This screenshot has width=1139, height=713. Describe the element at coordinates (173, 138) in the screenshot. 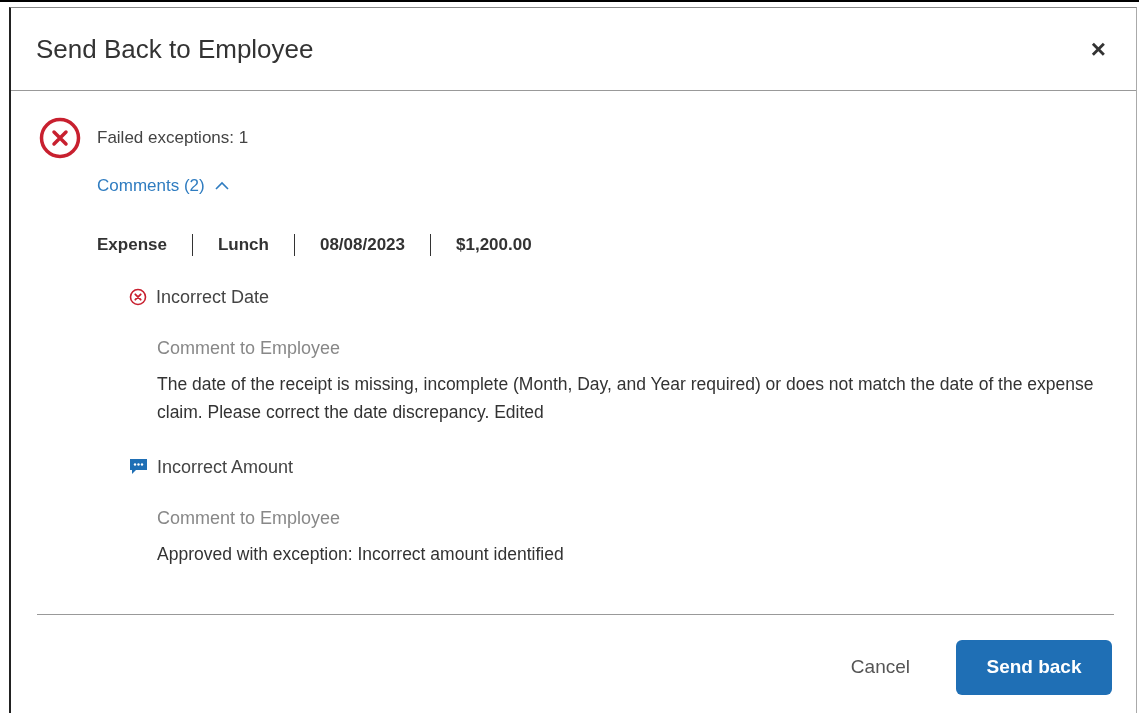

I see `failed-exceptions-text: Failed exceptions: 1` at that location.